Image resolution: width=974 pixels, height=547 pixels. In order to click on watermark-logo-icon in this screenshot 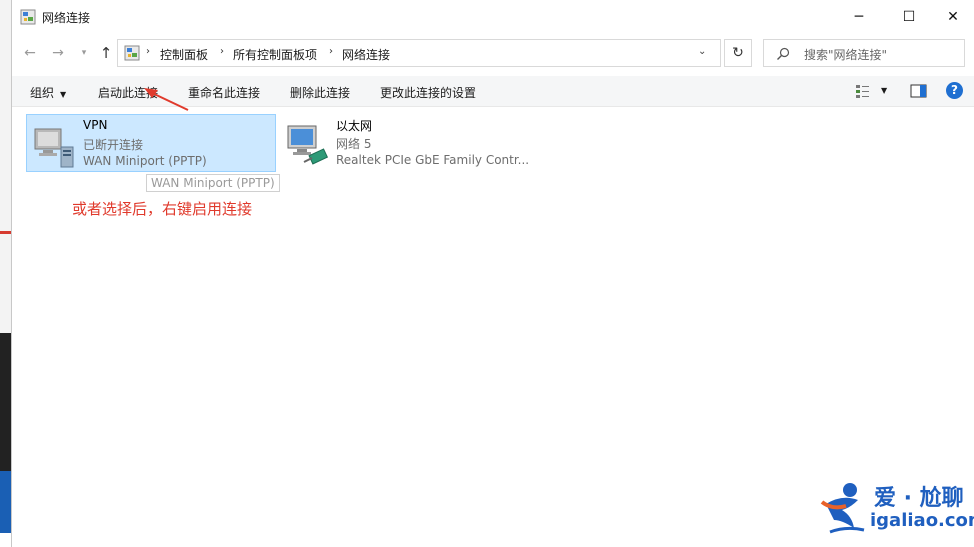, I will do `click(842, 508)`.